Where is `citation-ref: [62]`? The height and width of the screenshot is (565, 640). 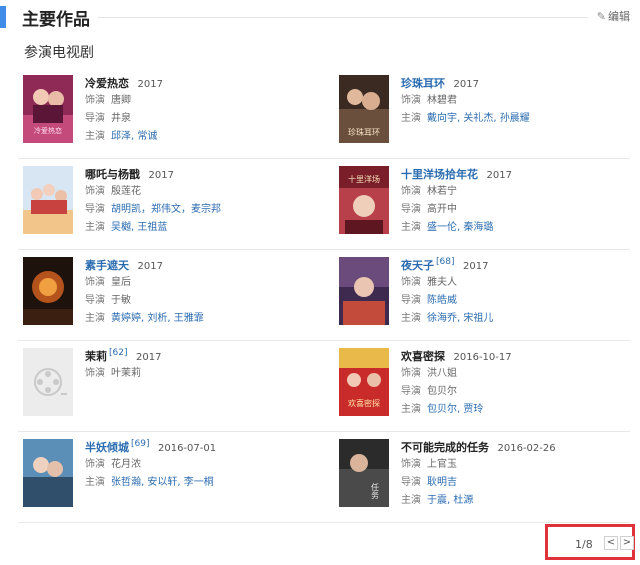 citation-ref: [62] is located at coordinates (118, 353).